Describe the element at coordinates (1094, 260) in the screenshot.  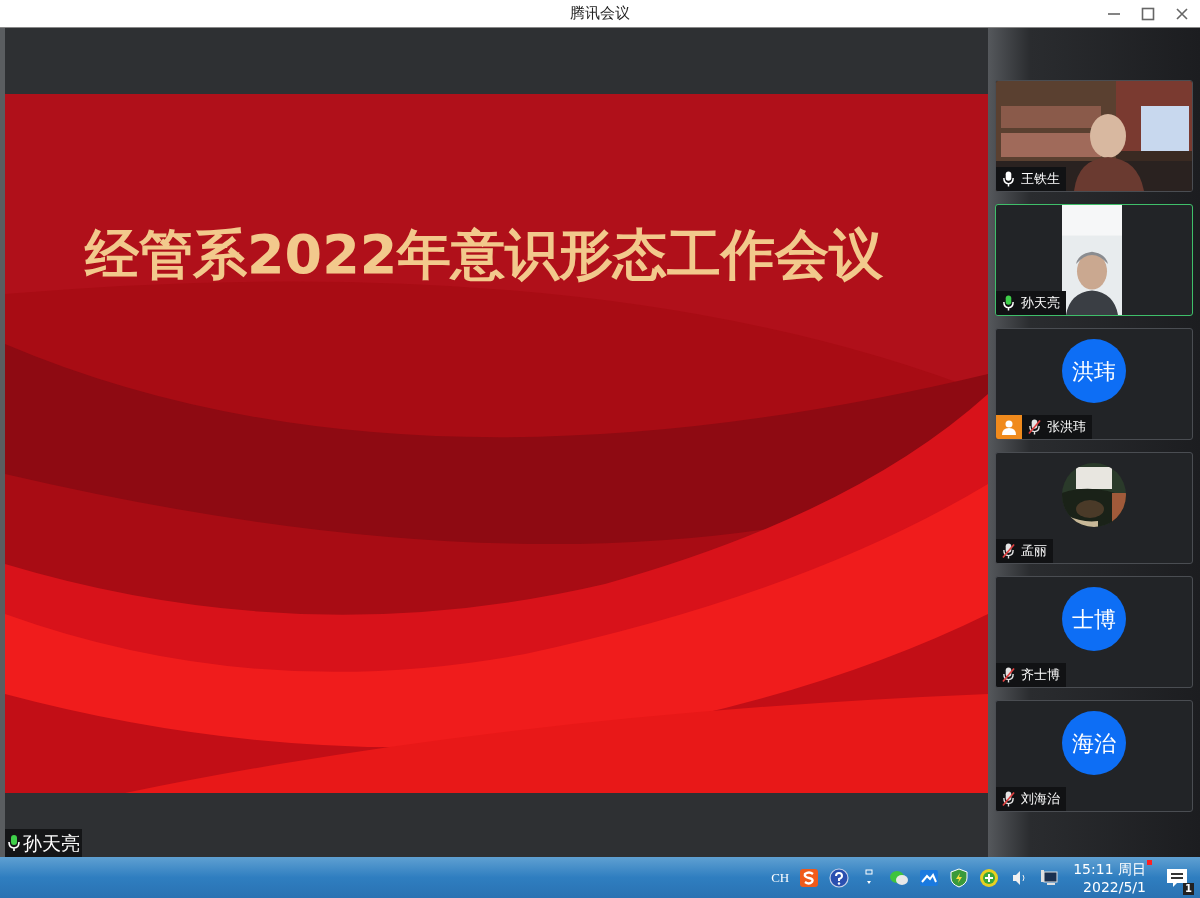
I see `participant-tile: 孙天亮` at that location.